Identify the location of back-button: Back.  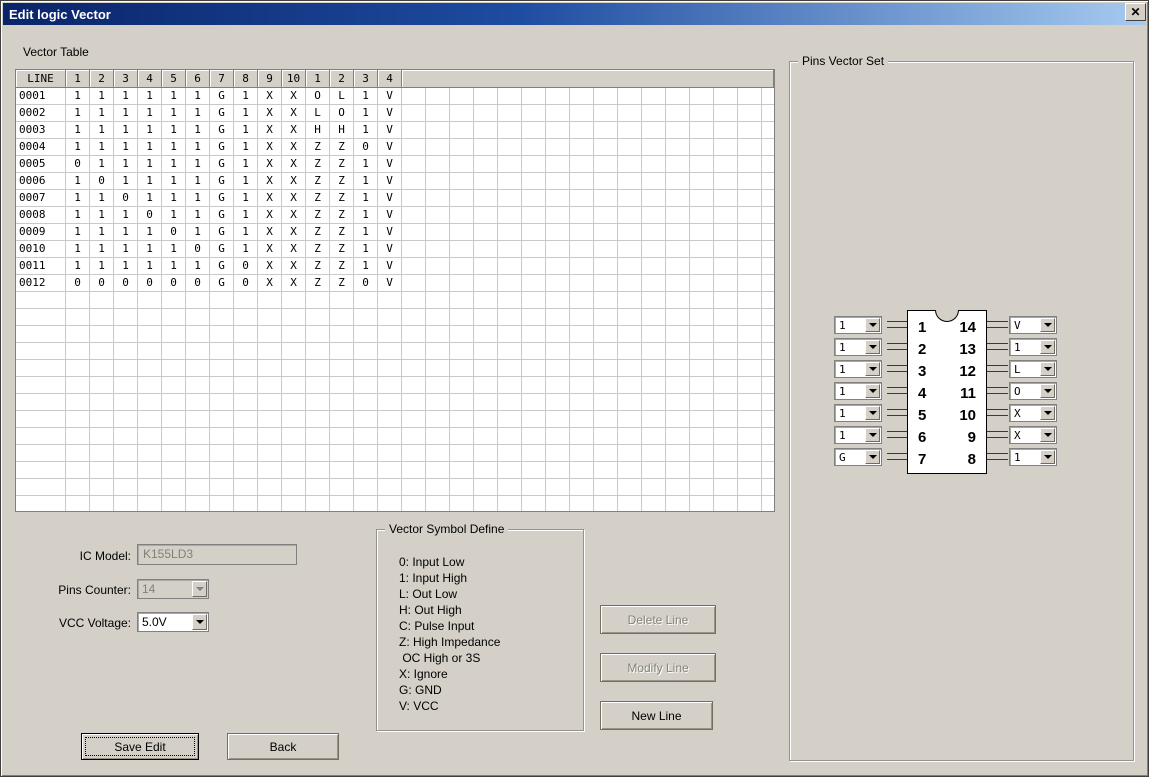
(283, 746).